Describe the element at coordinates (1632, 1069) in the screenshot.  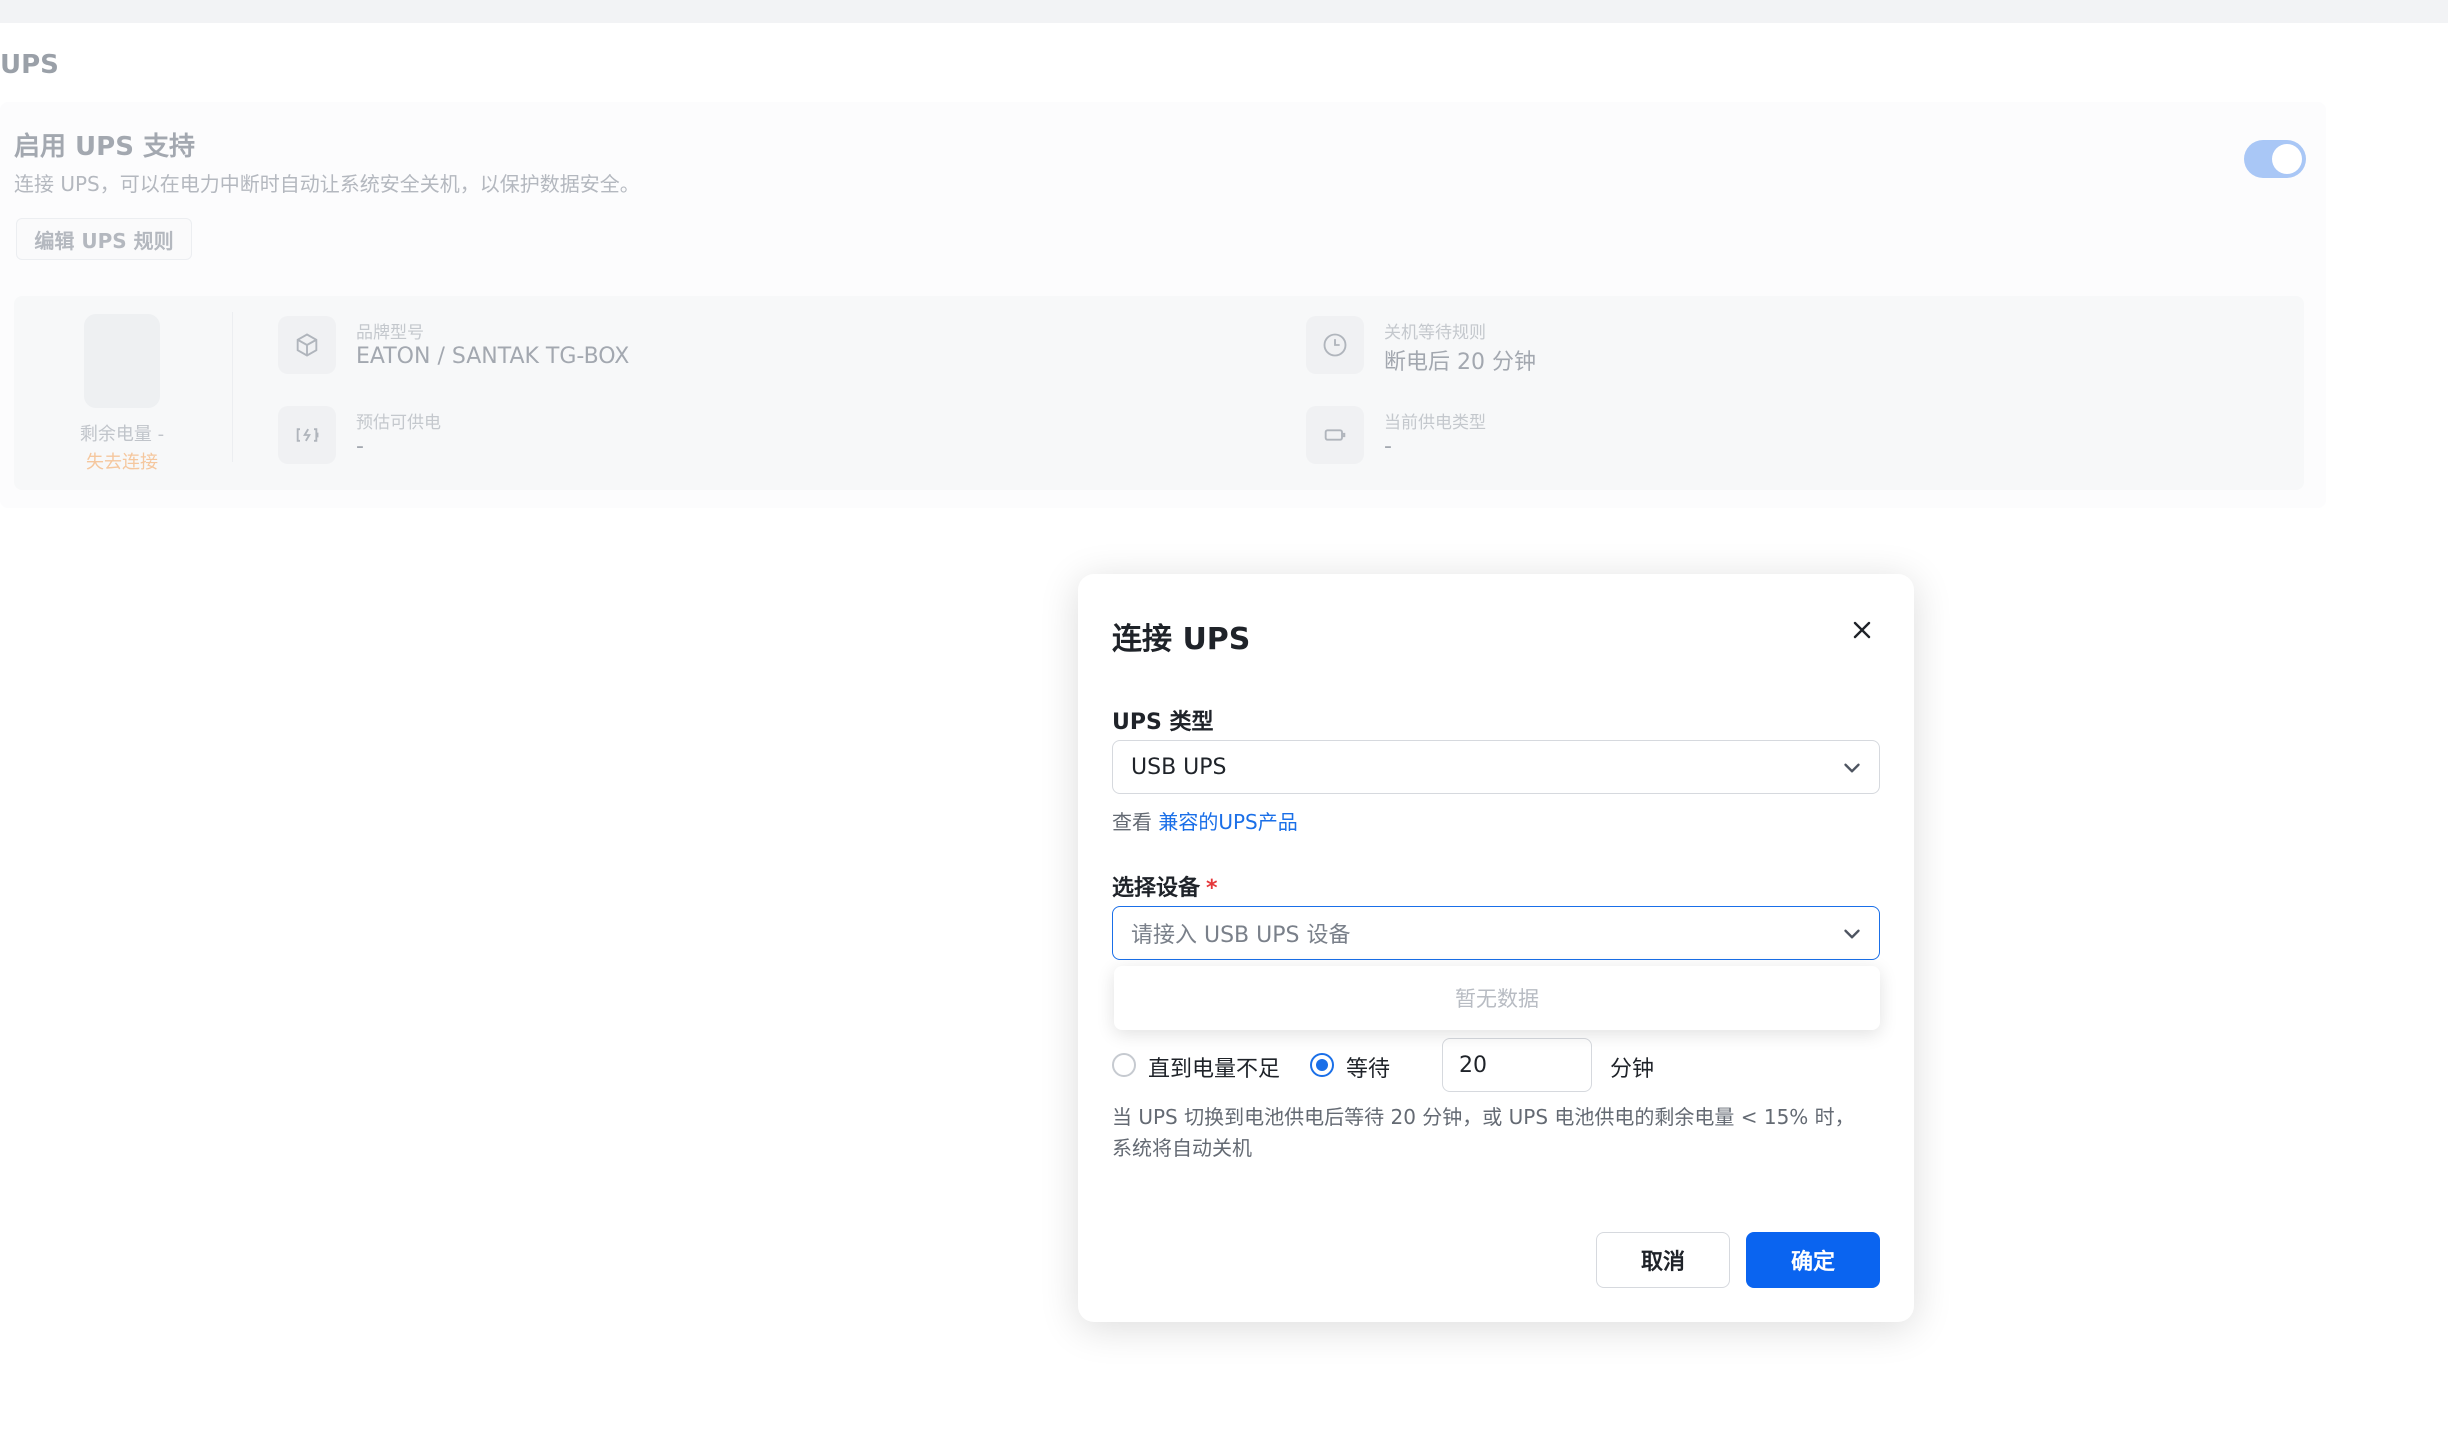
I see `minutes-unit: 分钟` at that location.